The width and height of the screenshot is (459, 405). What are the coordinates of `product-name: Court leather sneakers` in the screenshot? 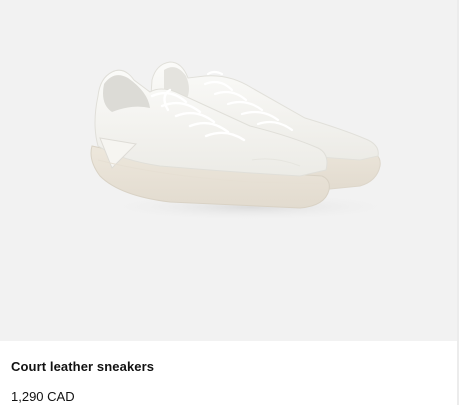 It's located at (82, 366).